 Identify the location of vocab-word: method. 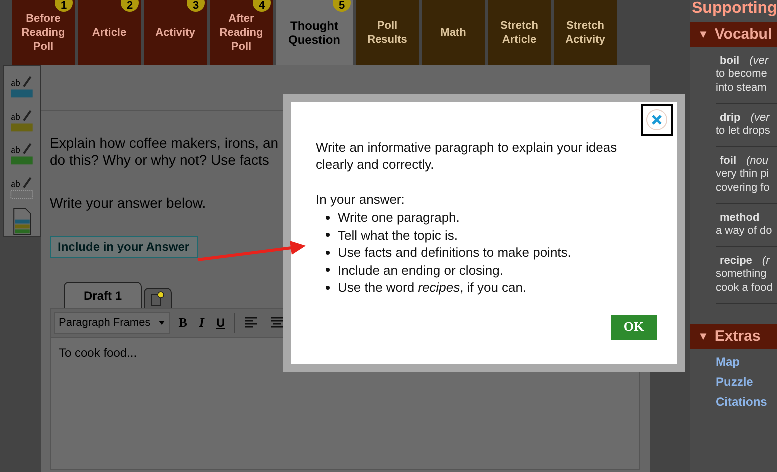
(740, 218).